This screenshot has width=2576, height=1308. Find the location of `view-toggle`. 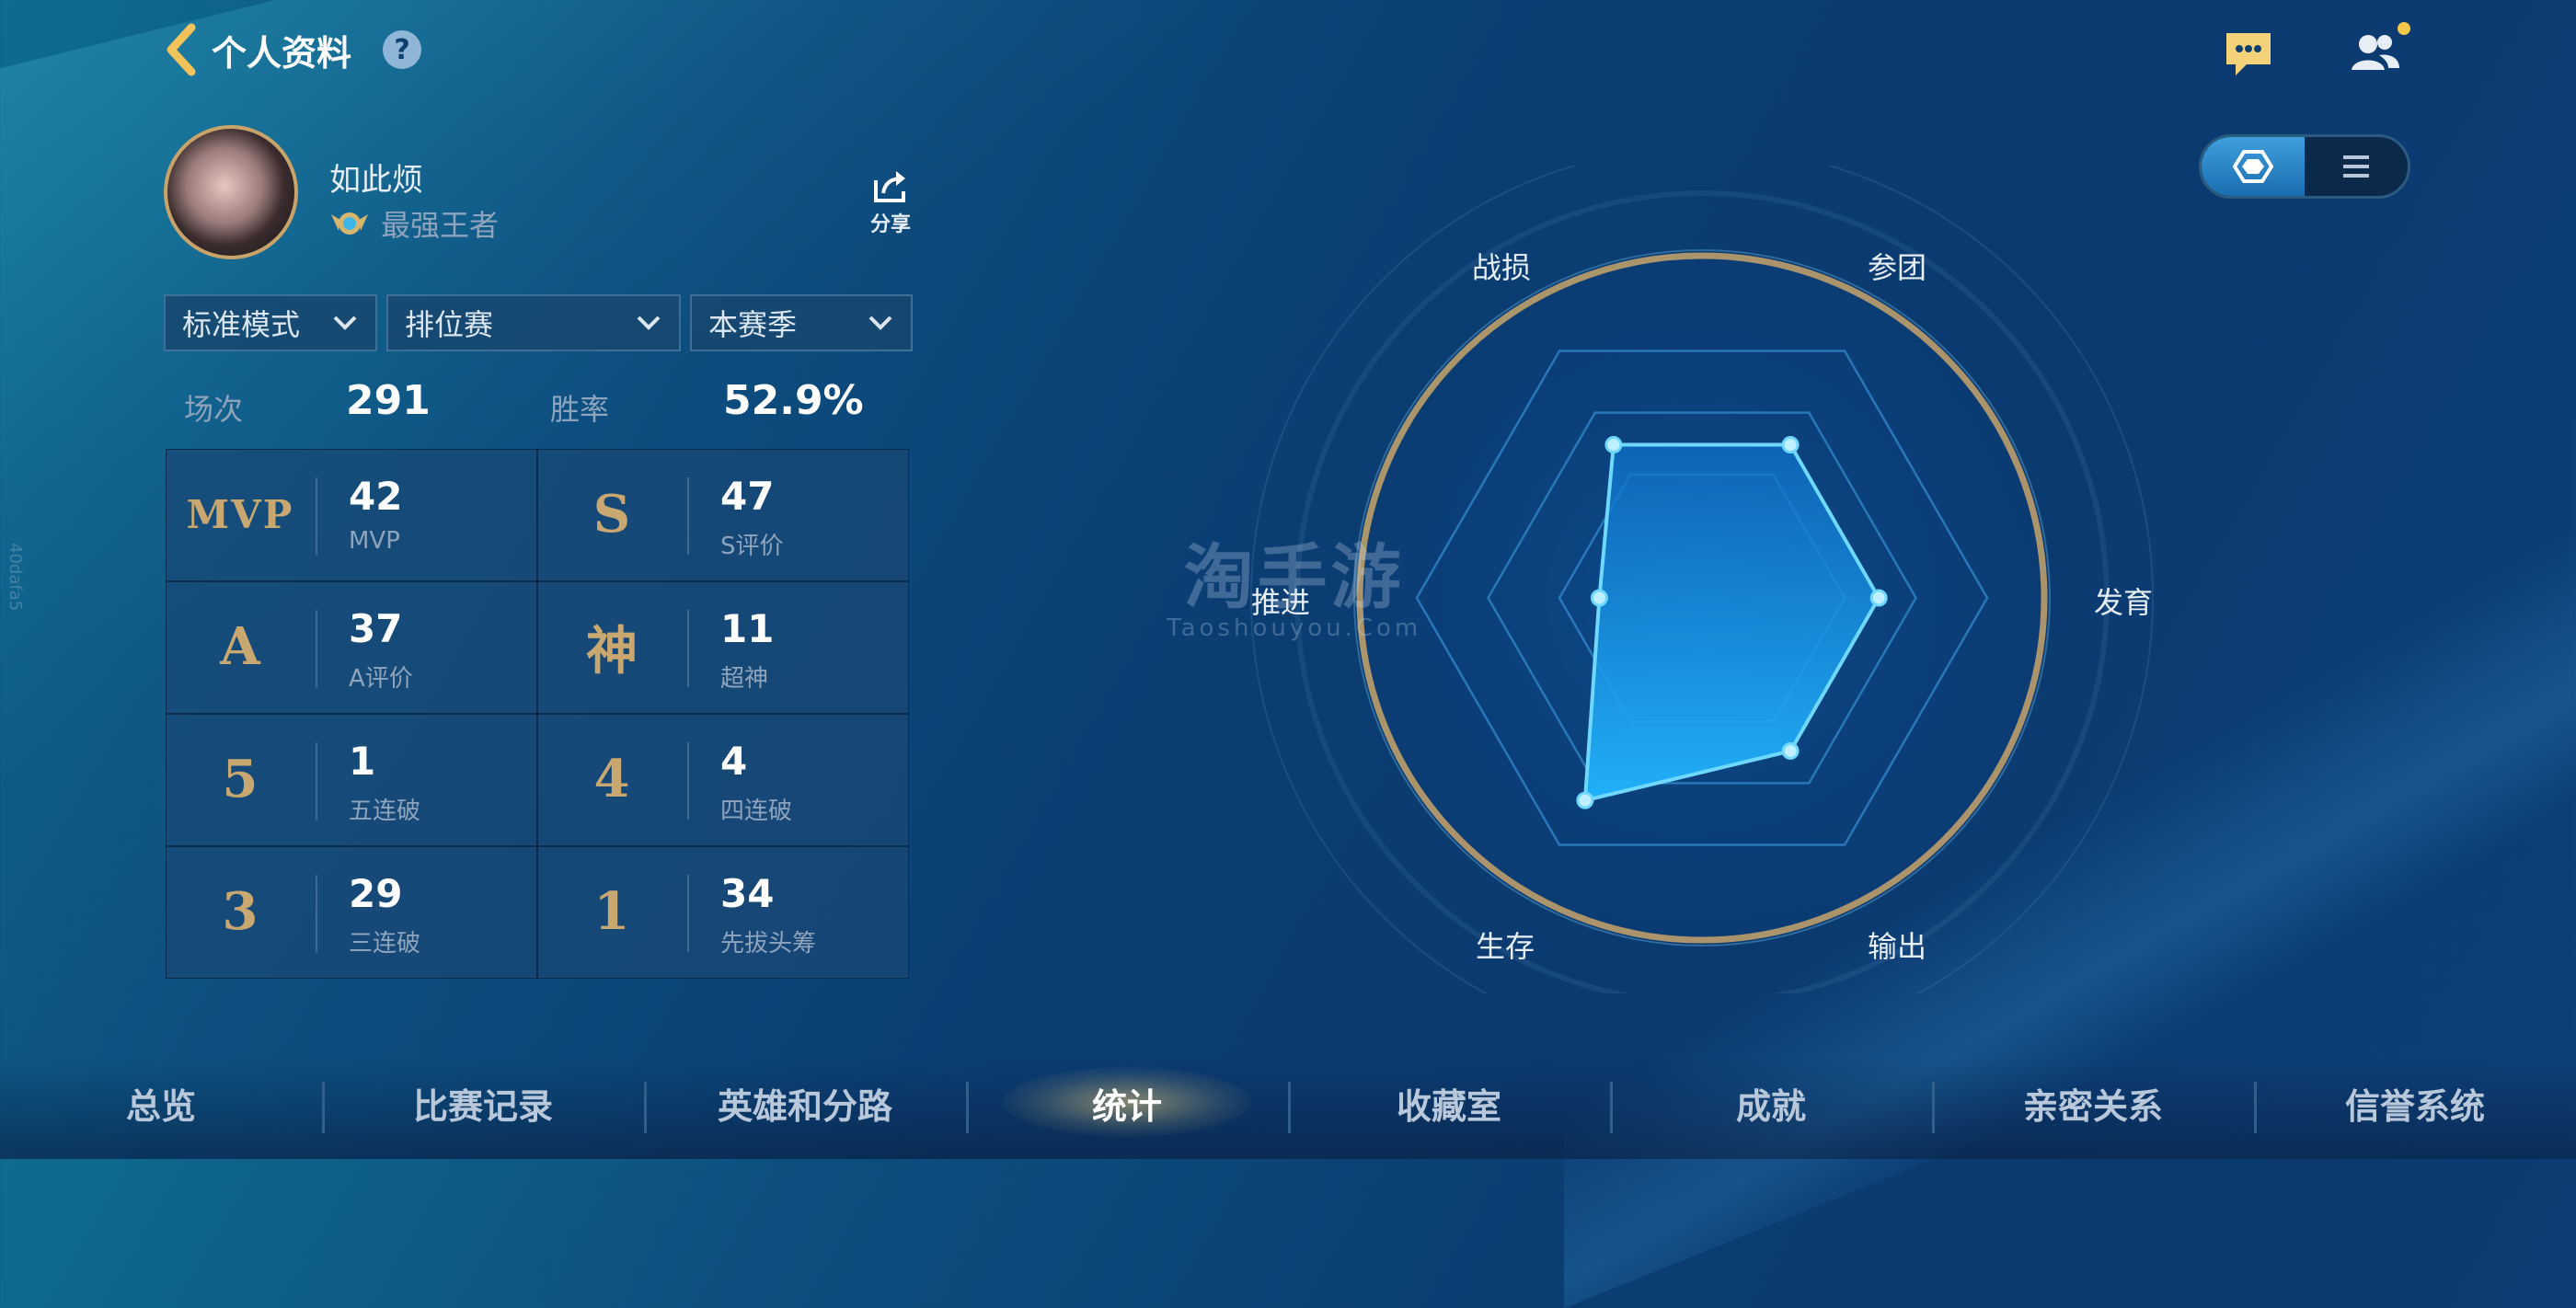

view-toggle is located at coordinates (2304, 166).